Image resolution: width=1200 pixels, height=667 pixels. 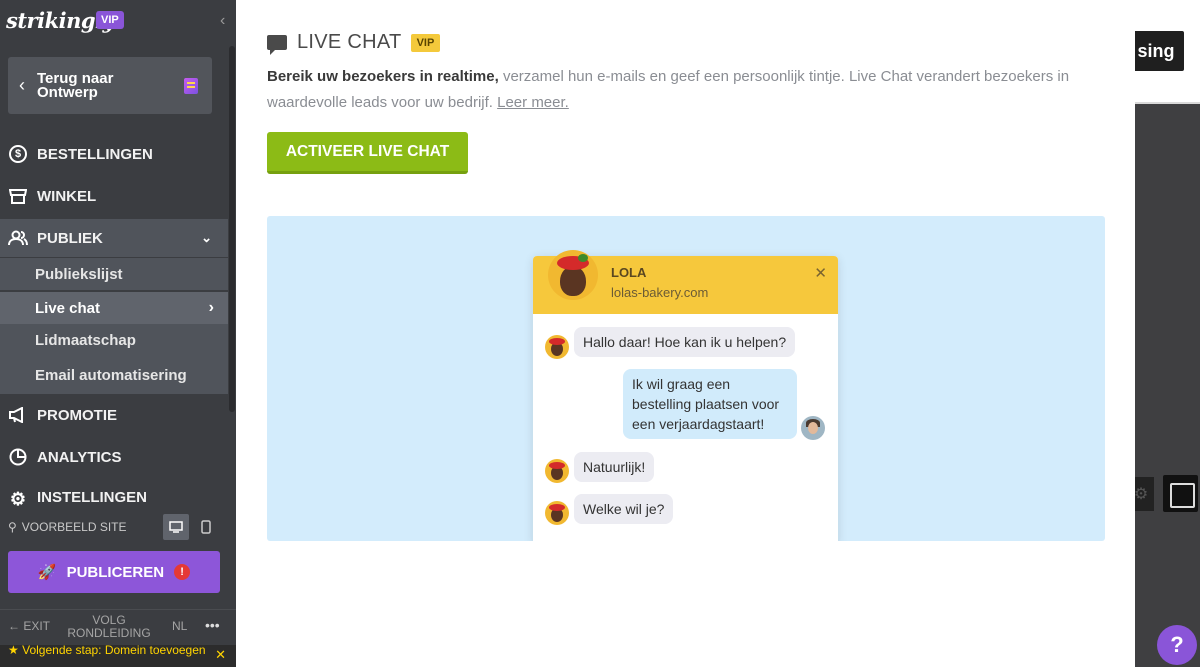 What do you see at coordinates (1156, 51) in the screenshot?
I see `editor-button: sing` at bounding box center [1156, 51].